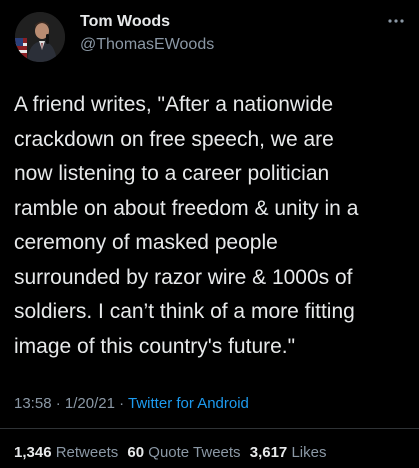 This screenshot has height=468, width=419. I want to click on author-handle: @ThomasEWoods, so click(147, 45).